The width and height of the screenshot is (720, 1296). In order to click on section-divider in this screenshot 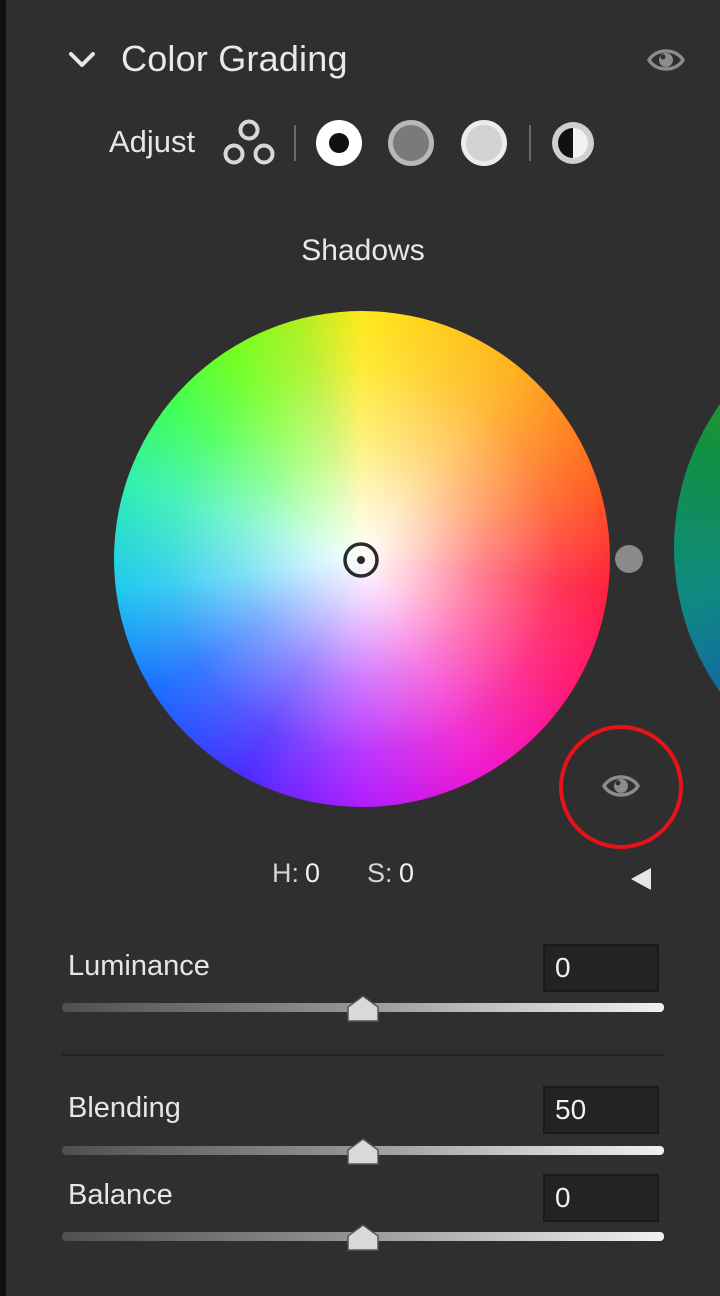, I will do `click(363, 1055)`.